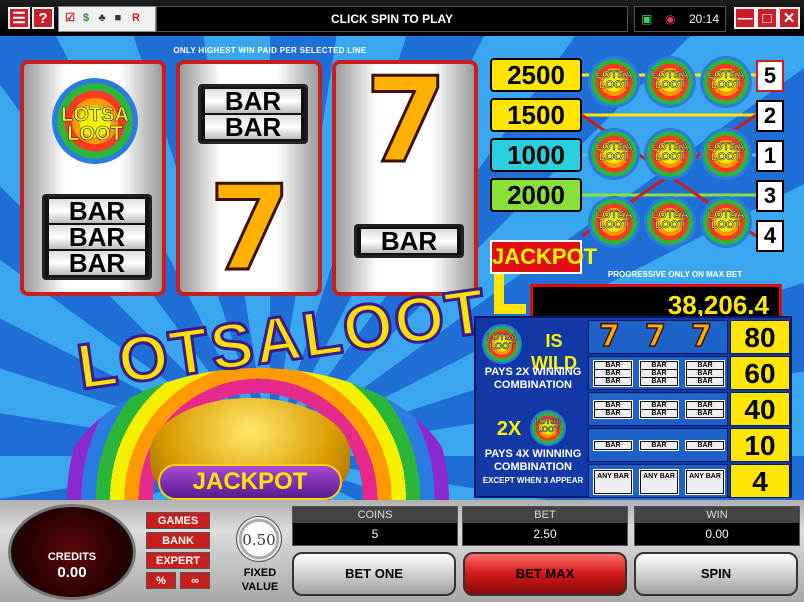 This screenshot has height=602, width=804. What do you see at coordinates (374, 574) in the screenshot?
I see `bet-one-button: BET ONE` at bounding box center [374, 574].